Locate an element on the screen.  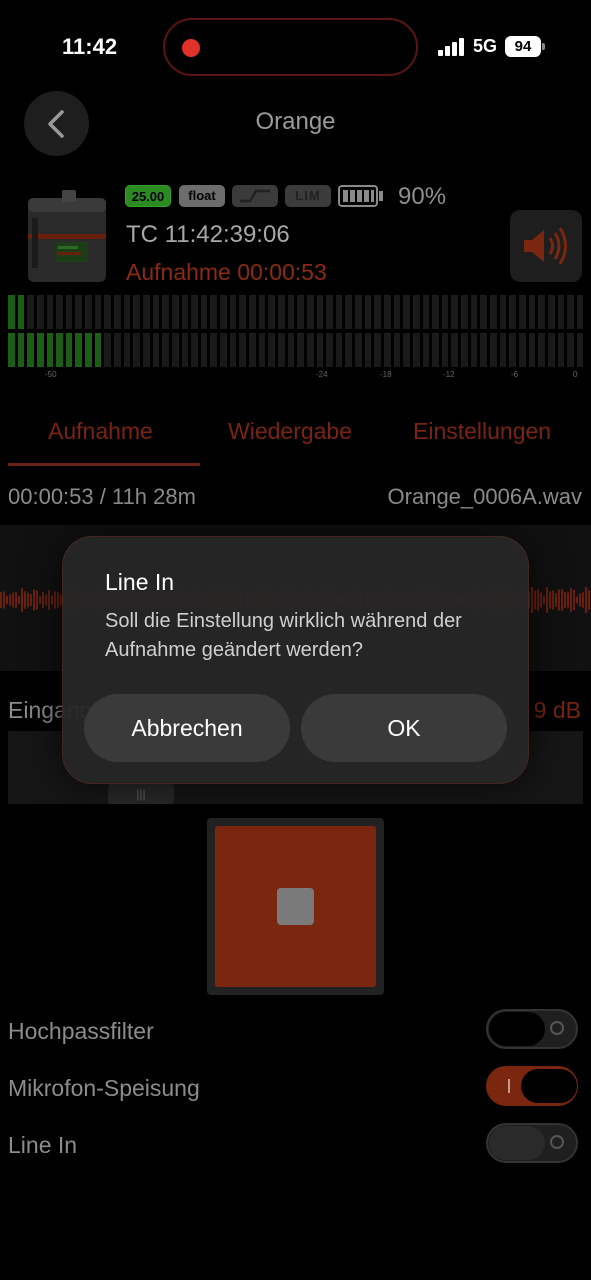
meter-scale-label: -12 is located at coordinates (449, 374).